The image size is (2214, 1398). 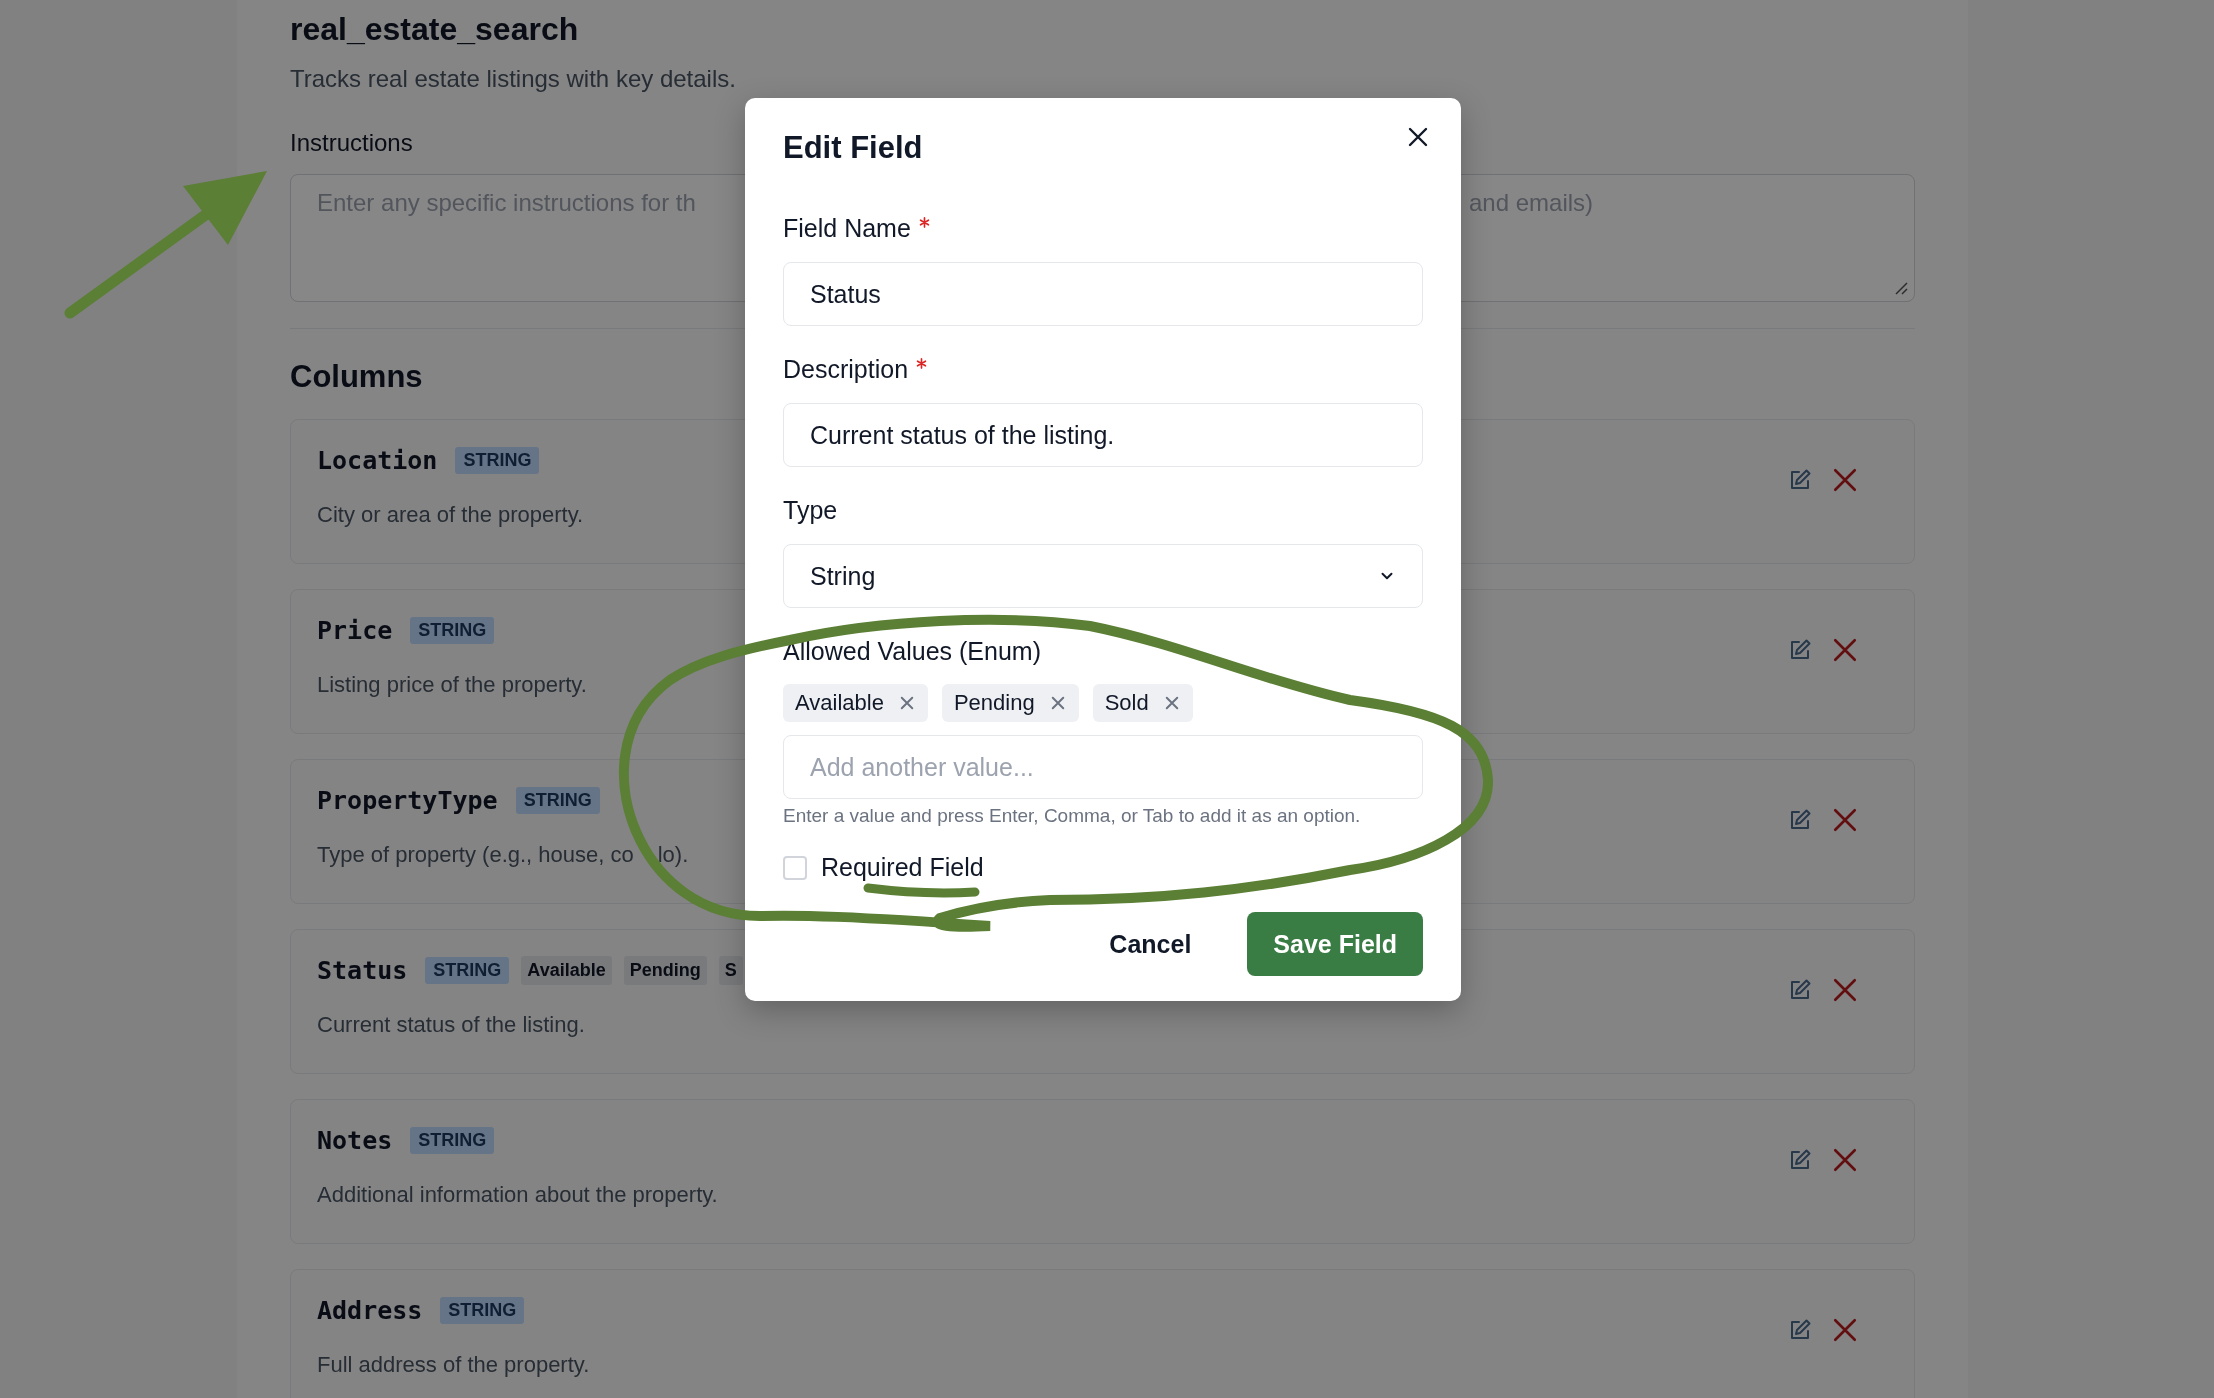 I want to click on value-chip: Sold, so click(x=1142, y=703).